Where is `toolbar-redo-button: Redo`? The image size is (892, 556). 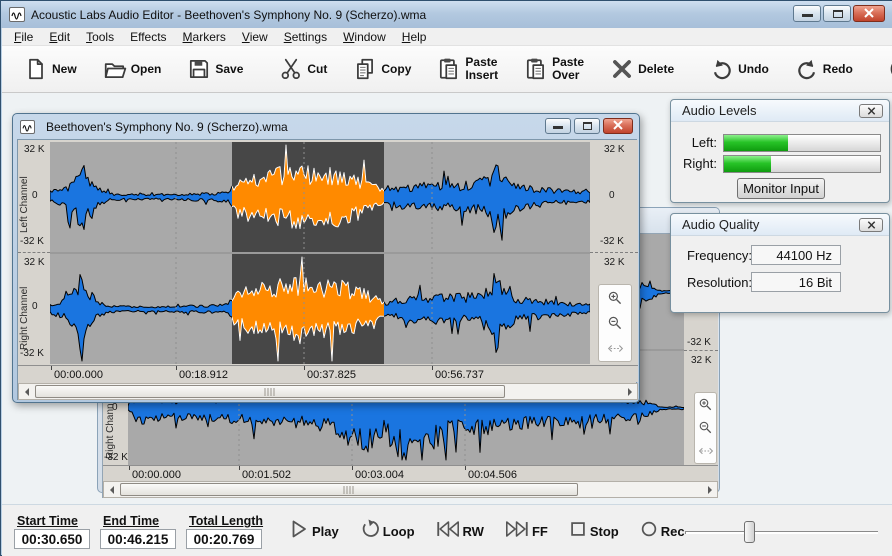 toolbar-redo-button: Redo is located at coordinates (824, 69).